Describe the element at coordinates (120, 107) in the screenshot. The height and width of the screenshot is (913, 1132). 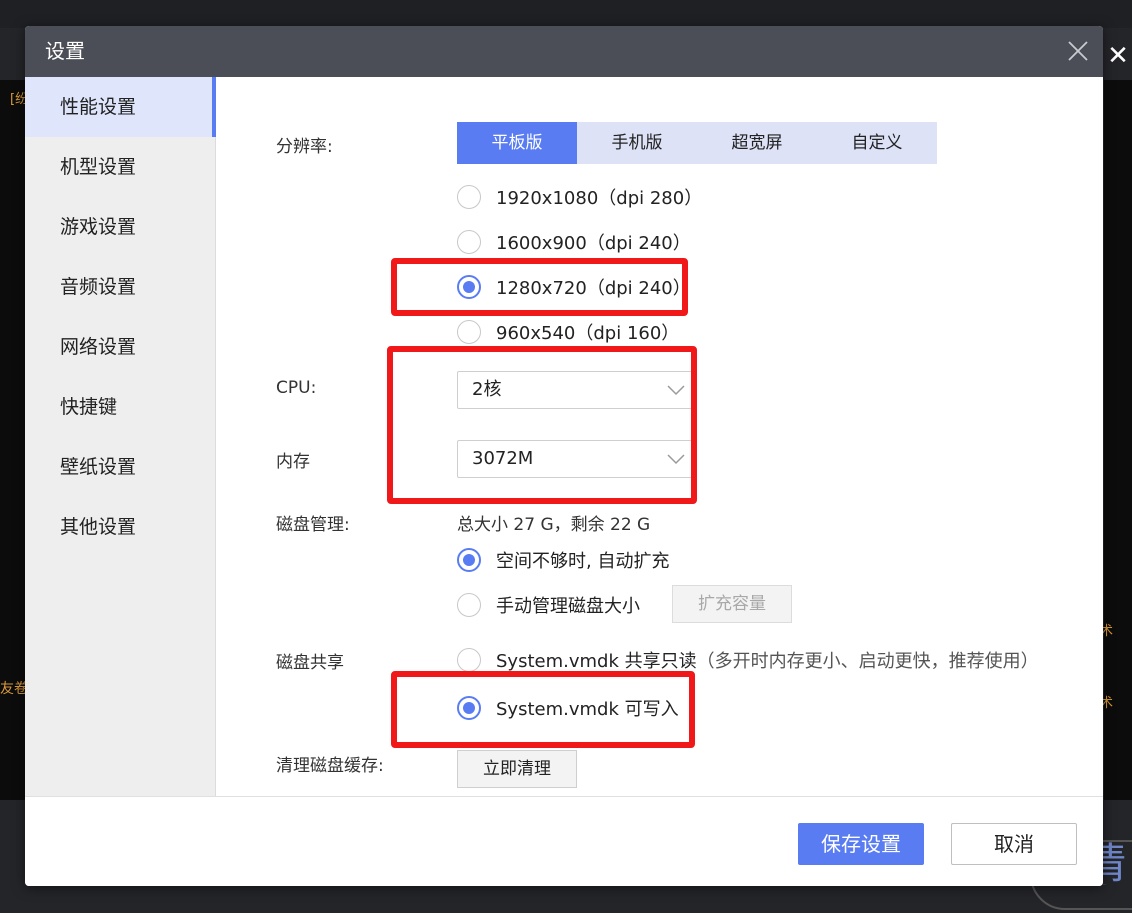
I see `sidebar-item-performance: 性能设置` at that location.